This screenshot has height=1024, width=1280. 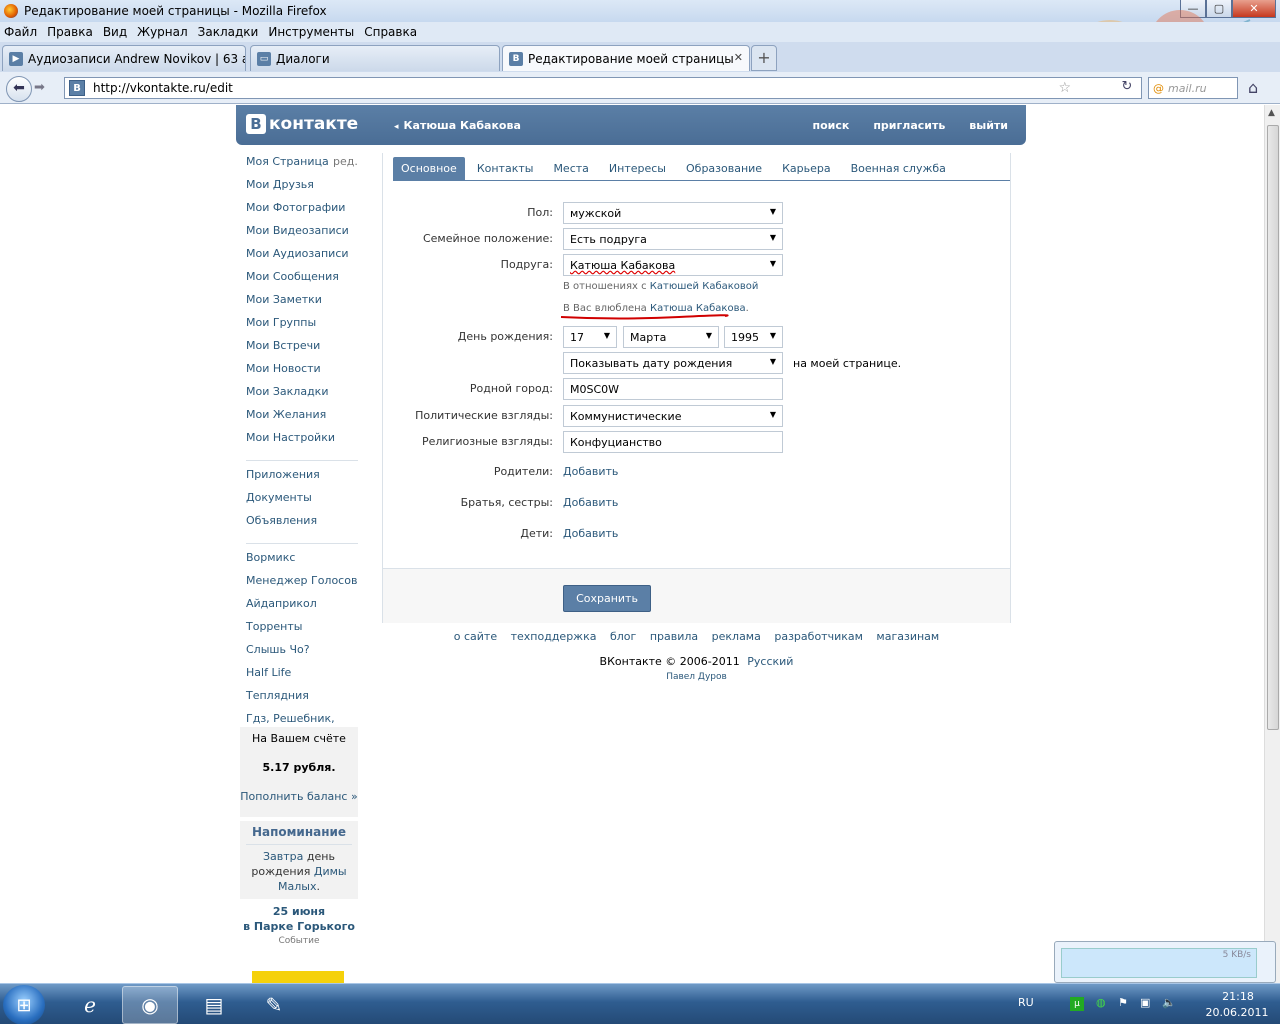 I want to click on politics-select: Коммунистические ▼, so click(x=673, y=416).